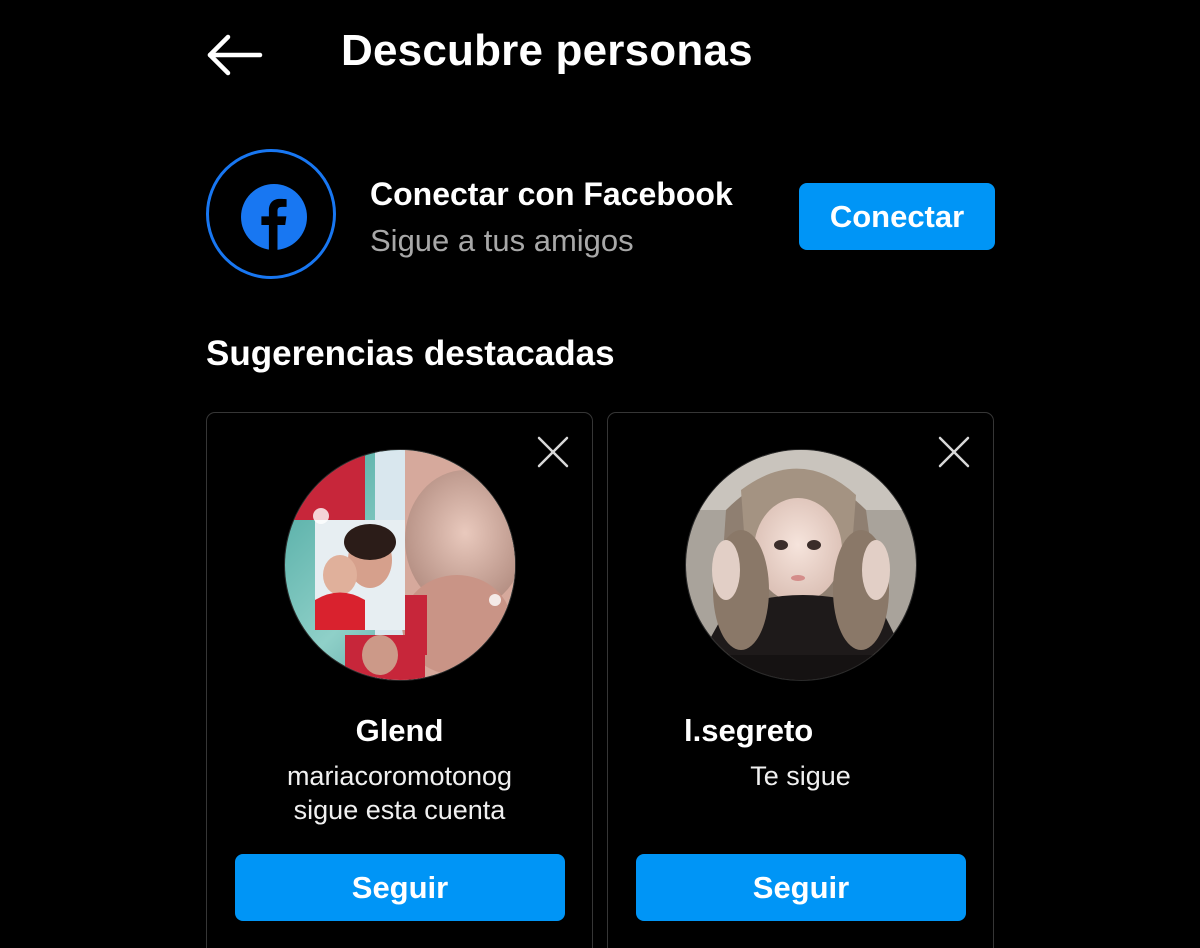  Describe the element at coordinates (274, 217) in the screenshot. I see `facebook-icon` at that location.